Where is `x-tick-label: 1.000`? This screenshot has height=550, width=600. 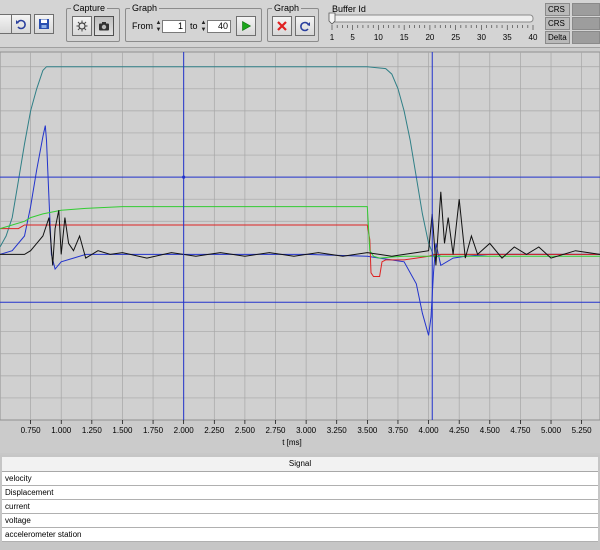 x-tick-label: 1.000 is located at coordinates (61, 430).